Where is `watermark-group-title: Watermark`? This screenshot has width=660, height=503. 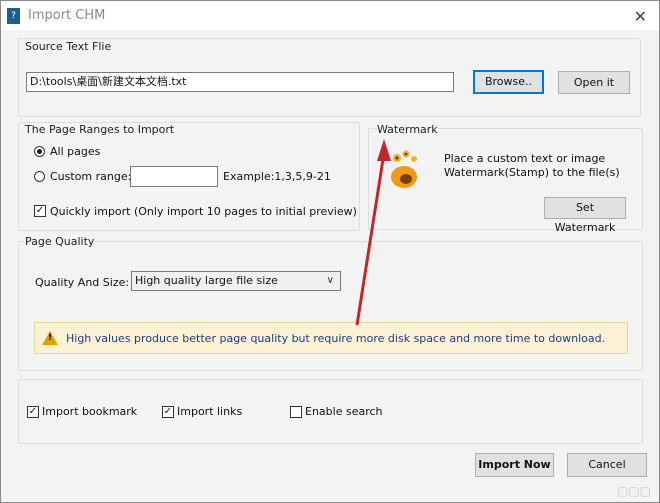 watermark-group-title: Watermark is located at coordinates (407, 129).